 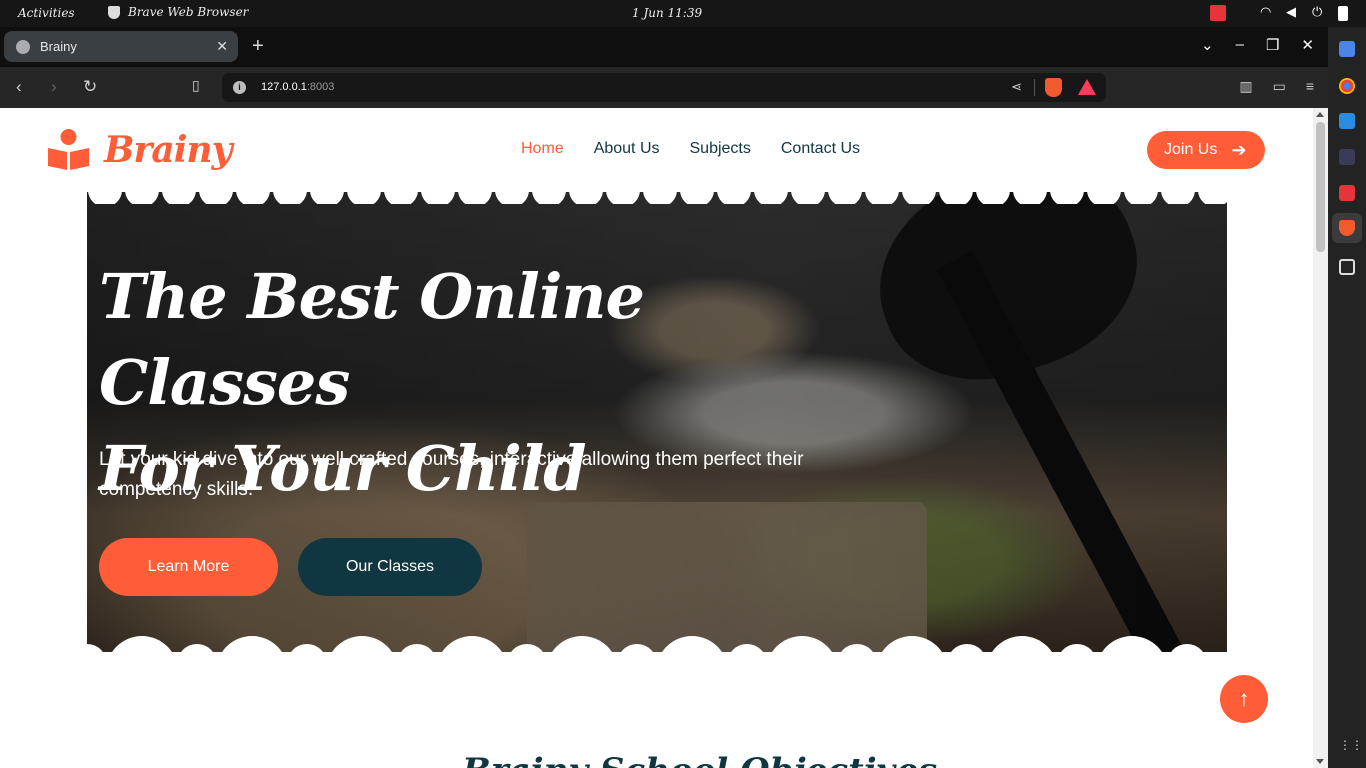 I want to click on browser-toolbar: ‹ › ↻ ▯ i 127.0.0.1:8003 ⋖ ▥ ▭ ≡, so click(x=664, y=87).